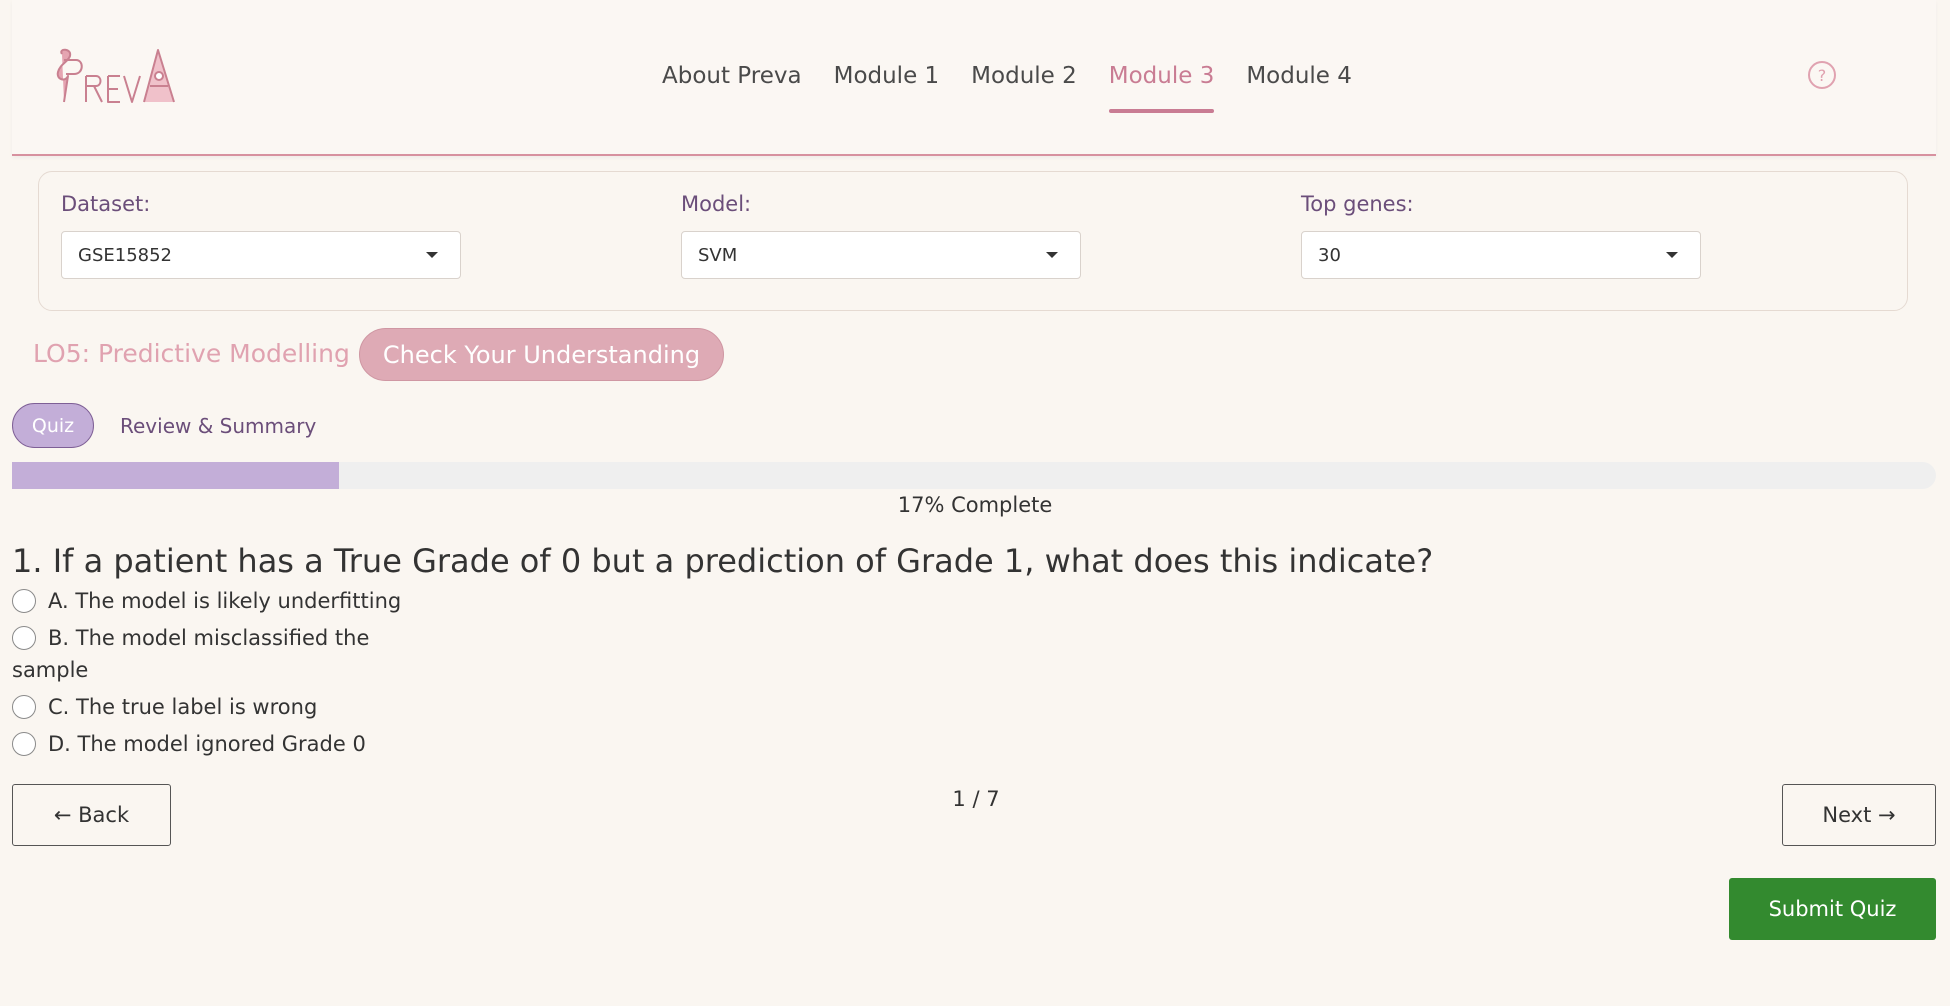 The height and width of the screenshot is (1006, 1950). I want to click on learning-objective-title: LO5: Predictive Modelling, so click(191, 353).